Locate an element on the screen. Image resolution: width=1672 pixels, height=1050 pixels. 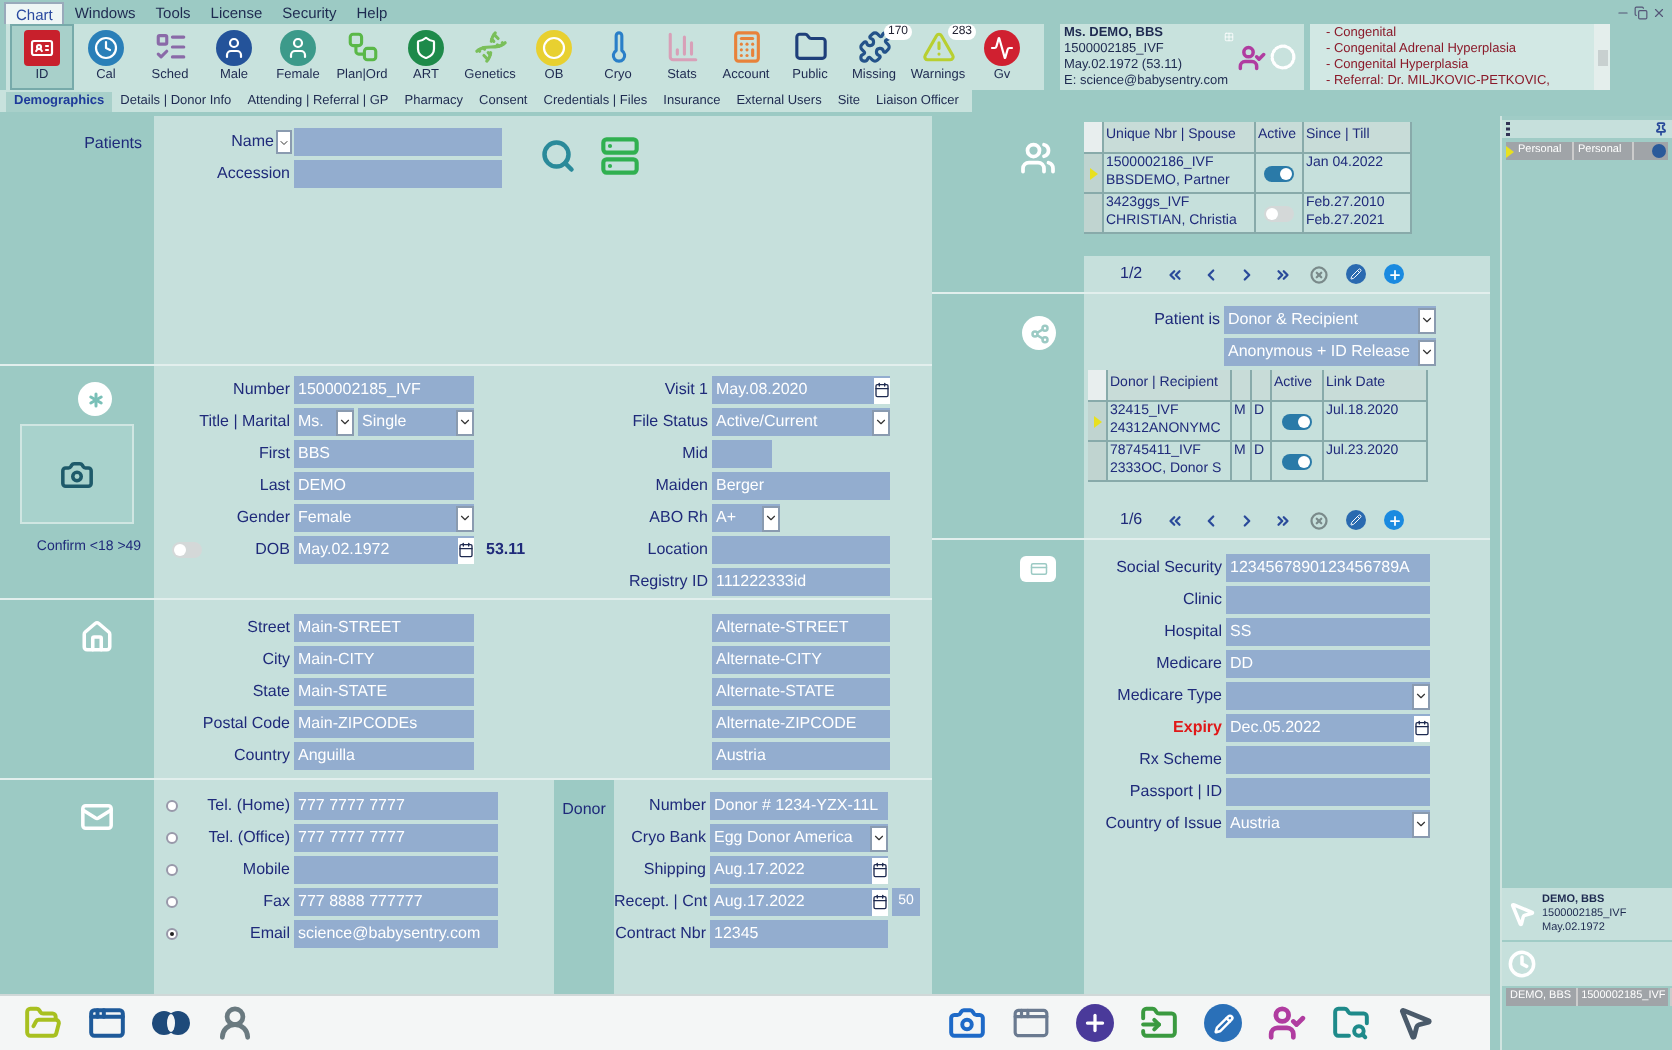
input-field: Alternate-STREET is located at coordinates (801, 628).